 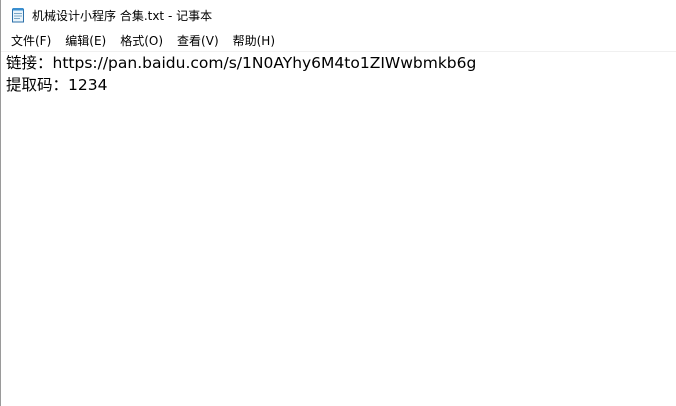 I want to click on title-bar: 机械设计小程序 合集.txt - 记事本, so click(x=338, y=15).